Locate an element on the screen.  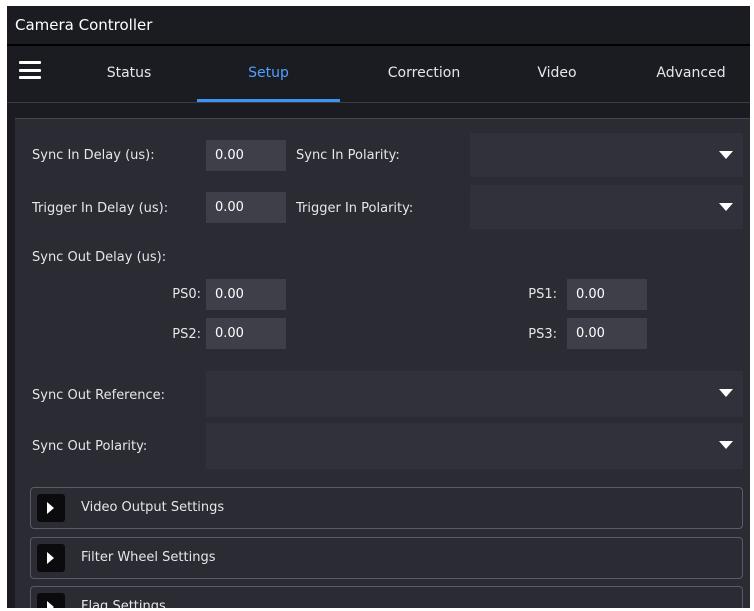
sync-out-reference-select is located at coordinates (474, 394).